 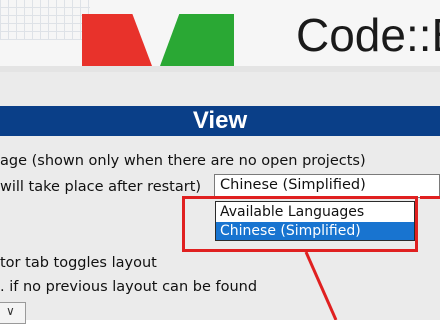 I want to click on highlight-extension, so click(x=430, y=197).